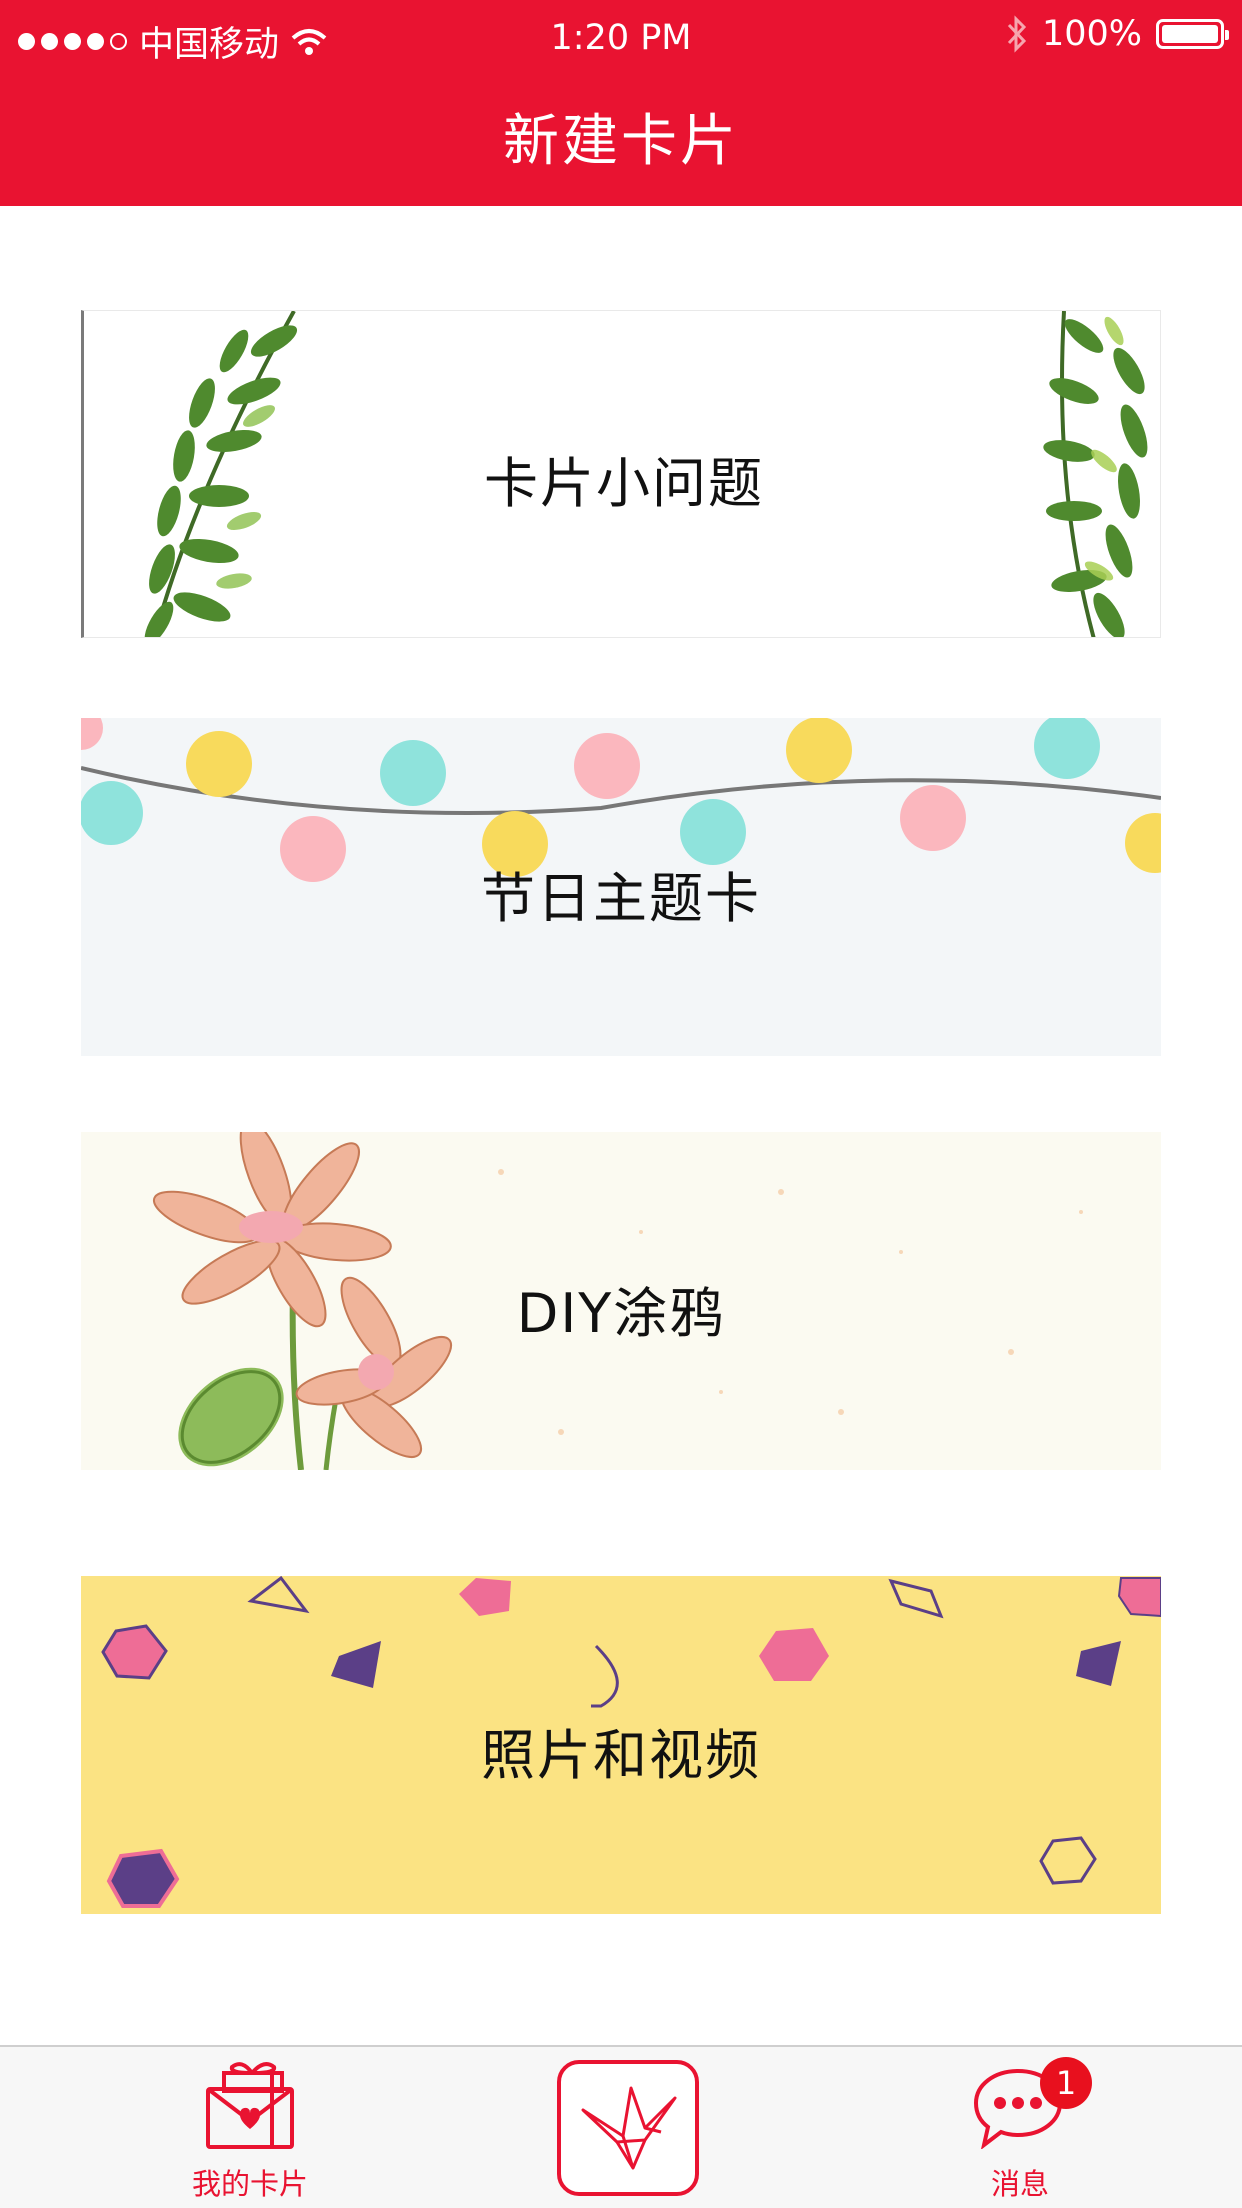 The height and width of the screenshot is (2208, 1242). Describe the element at coordinates (621, 898) in the screenshot. I see `card-holiday-theme-label: 节日主题卡` at that location.